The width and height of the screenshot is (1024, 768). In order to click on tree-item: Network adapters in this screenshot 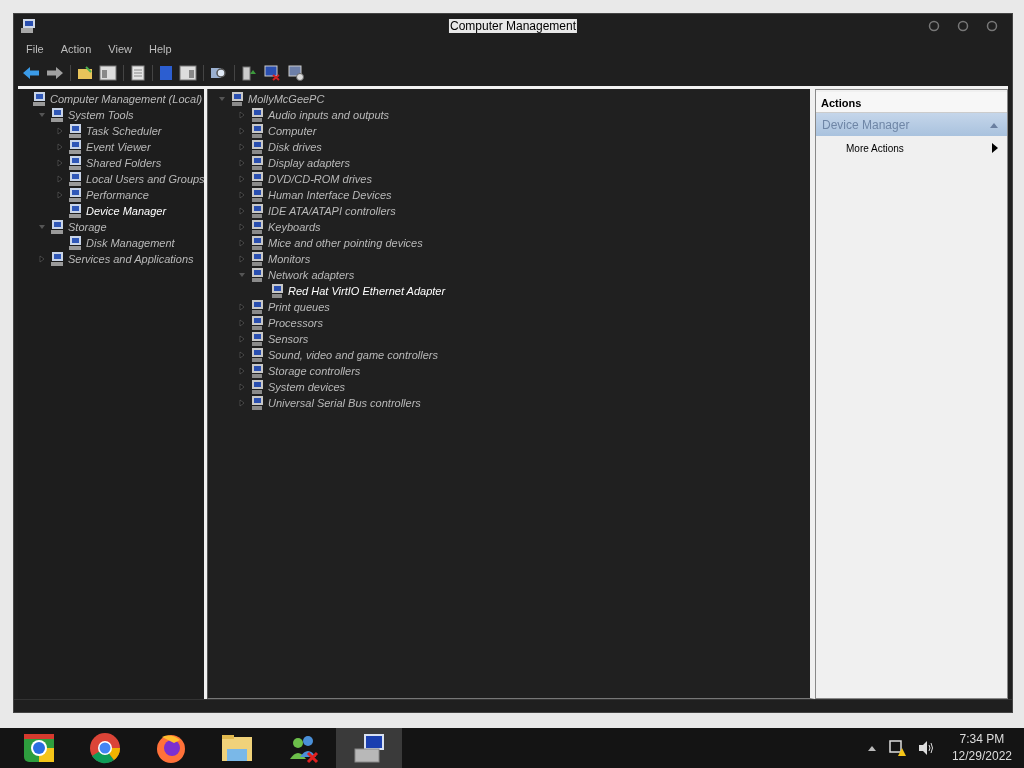, I will do `click(311, 275)`.